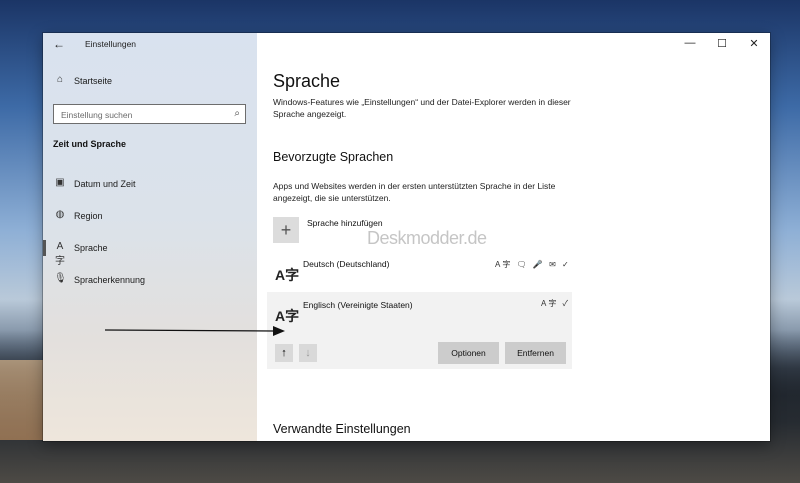 This screenshot has height=483, width=800. Describe the element at coordinates (333, 157) in the screenshot. I see `preferred-languages-heading: Bevorzugte Sprachen` at that location.